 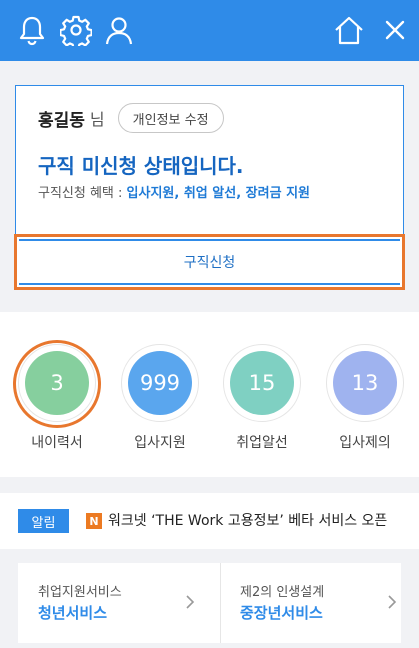 What do you see at coordinates (395, 30) in the screenshot?
I see `close-icon` at bounding box center [395, 30].